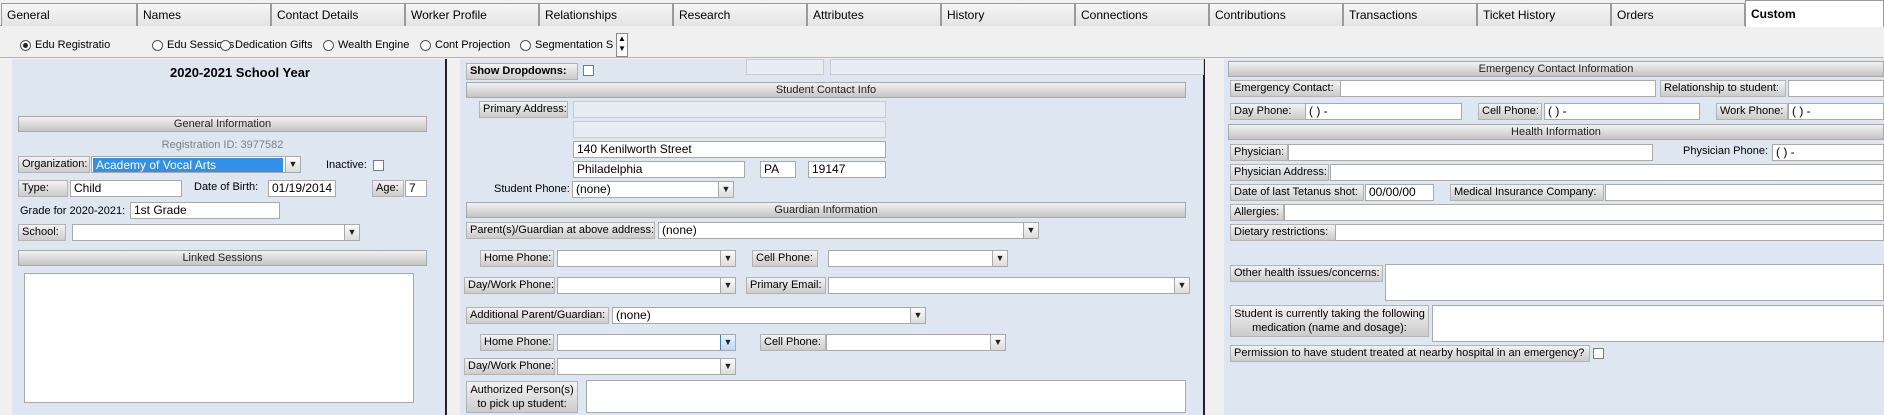 The image size is (1884, 415). I want to click on physician-phone-field: ( ) -, so click(1828, 152).